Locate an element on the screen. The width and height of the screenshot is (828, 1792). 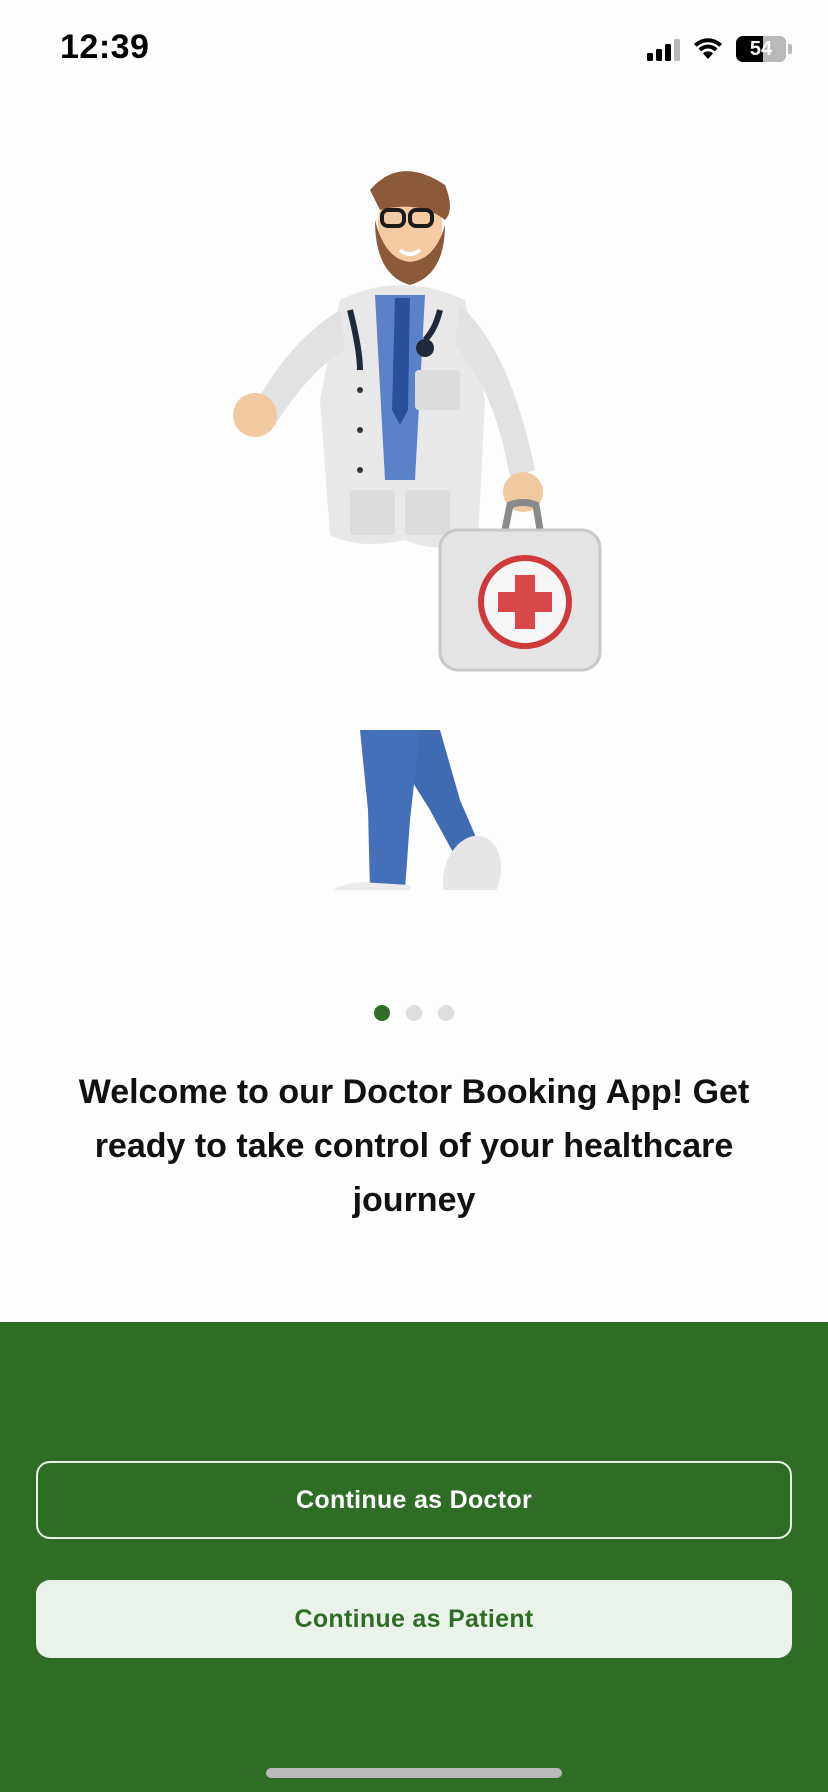
page-indicator is located at coordinates (414, 1013).